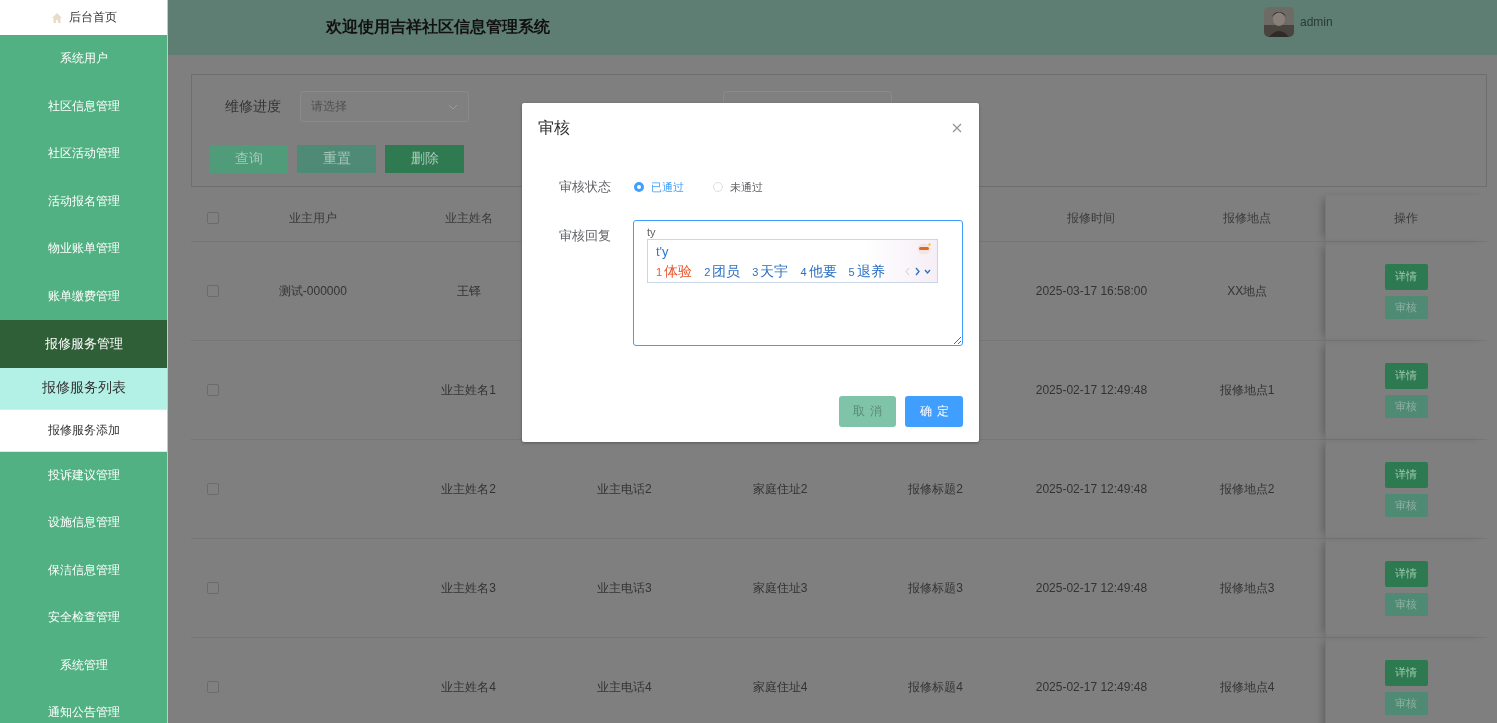 Image resolution: width=1497 pixels, height=723 pixels. Describe the element at coordinates (936, 489) in the screenshot. I see `table-cell: 报修标题2` at that location.